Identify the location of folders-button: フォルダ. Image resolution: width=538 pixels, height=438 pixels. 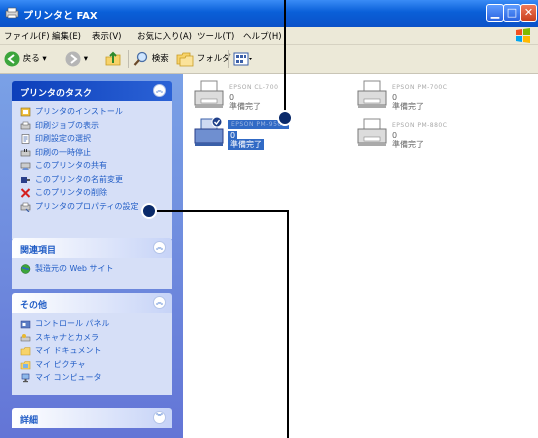
(203, 59).